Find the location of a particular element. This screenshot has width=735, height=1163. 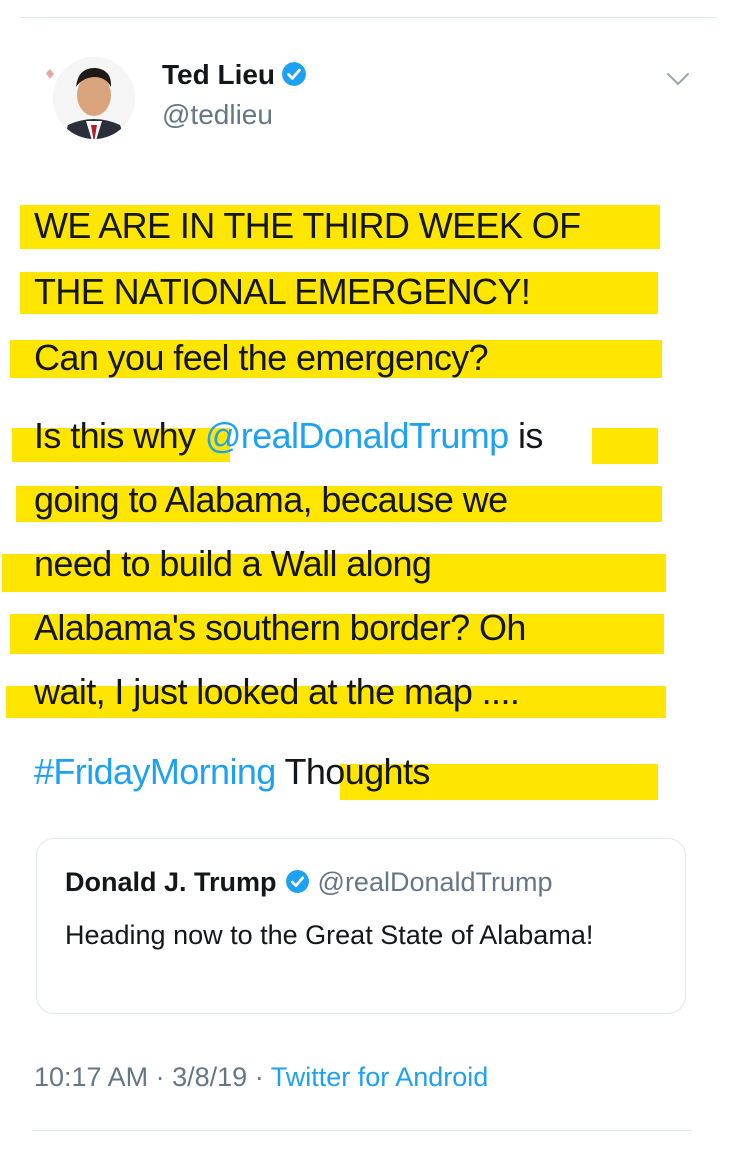

author-handle: @tedlieu is located at coordinates (217, 115).